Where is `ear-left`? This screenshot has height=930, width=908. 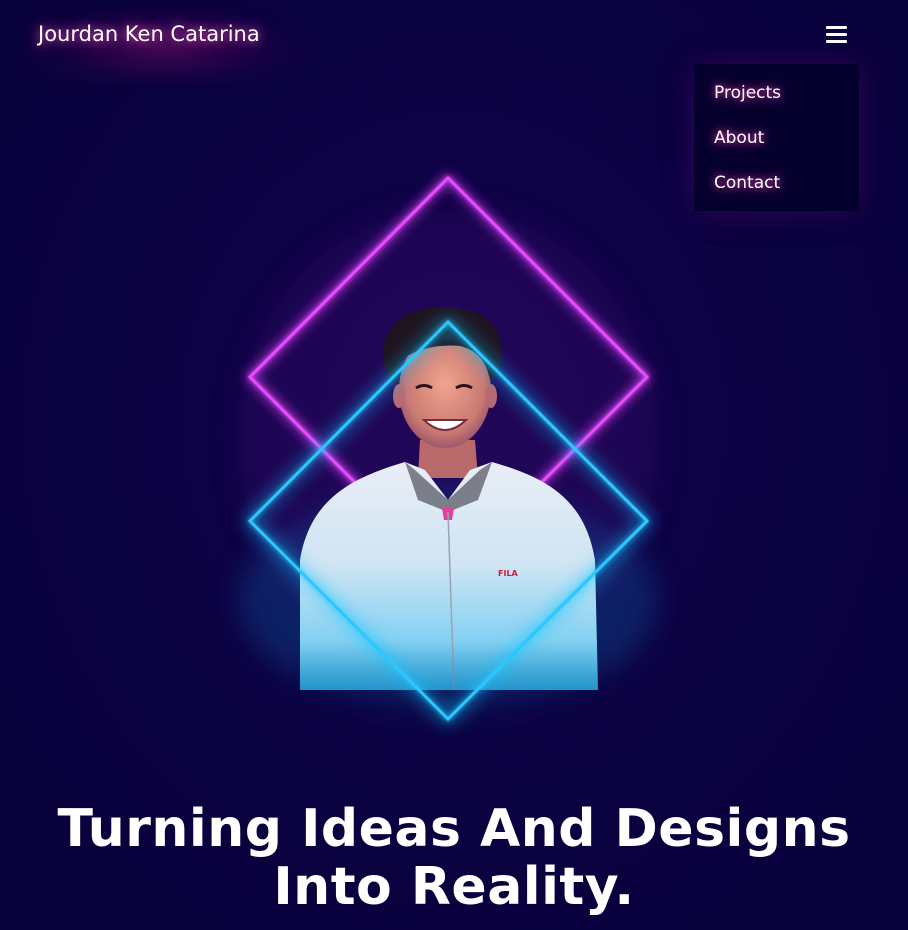
ear-left is located at coordinates (399, 396).